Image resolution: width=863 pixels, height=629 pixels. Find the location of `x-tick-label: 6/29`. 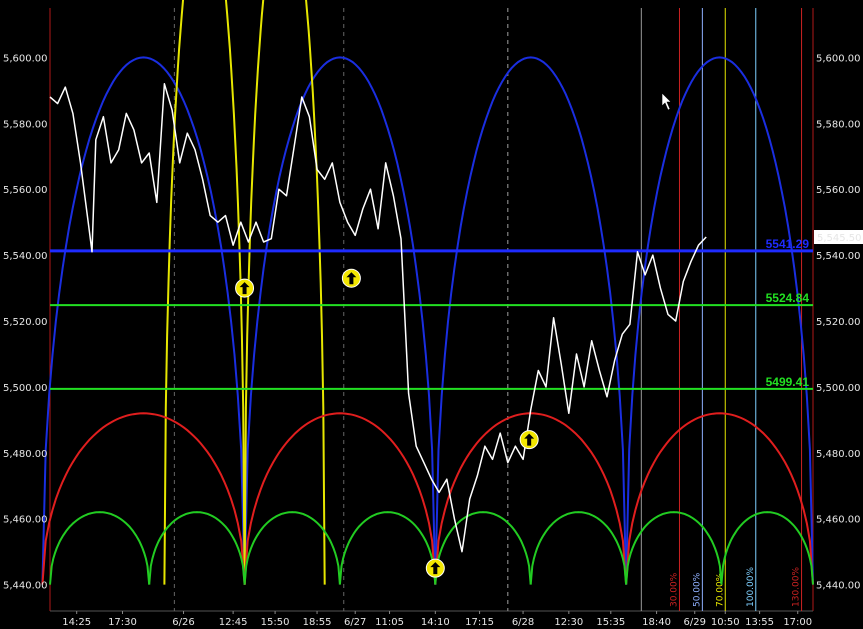

x-tick-label: 6/29 is located at coordinates (695, 622).